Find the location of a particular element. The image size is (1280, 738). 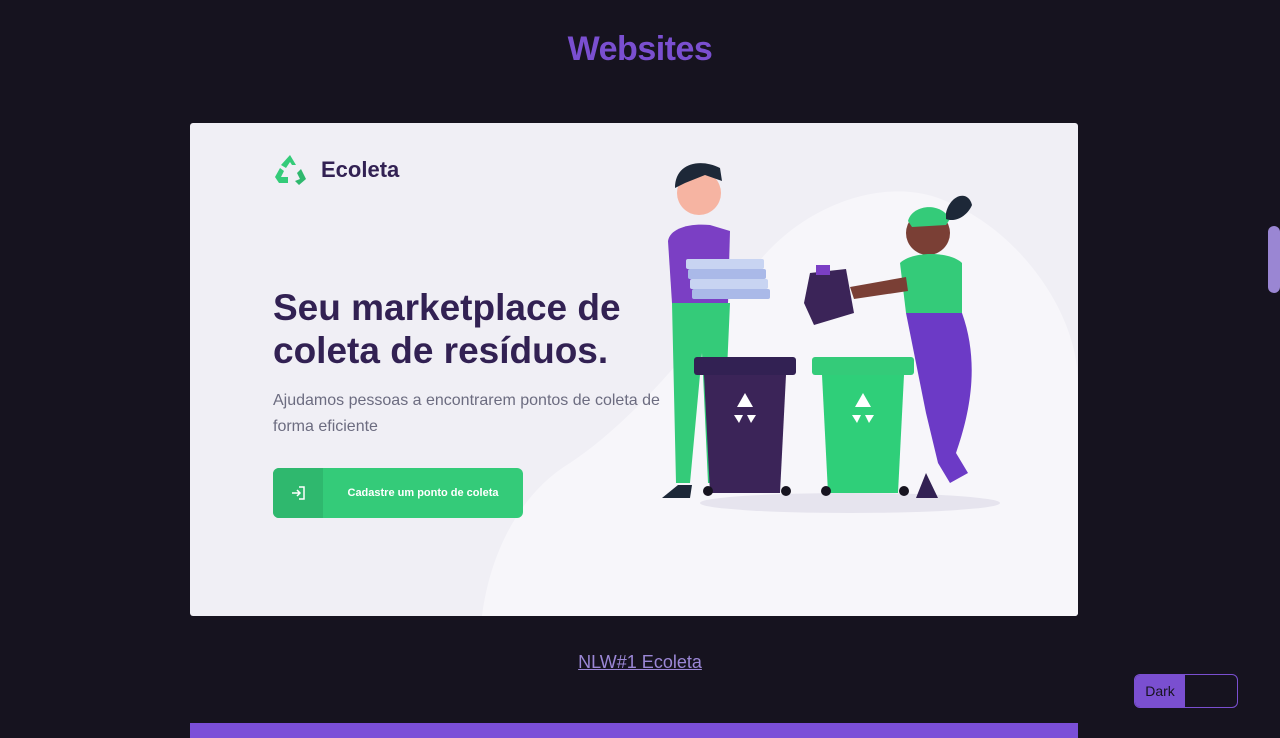

hero-headline: Seu marketplace de coleta de resíduos. is located at coordinates (447, 329).